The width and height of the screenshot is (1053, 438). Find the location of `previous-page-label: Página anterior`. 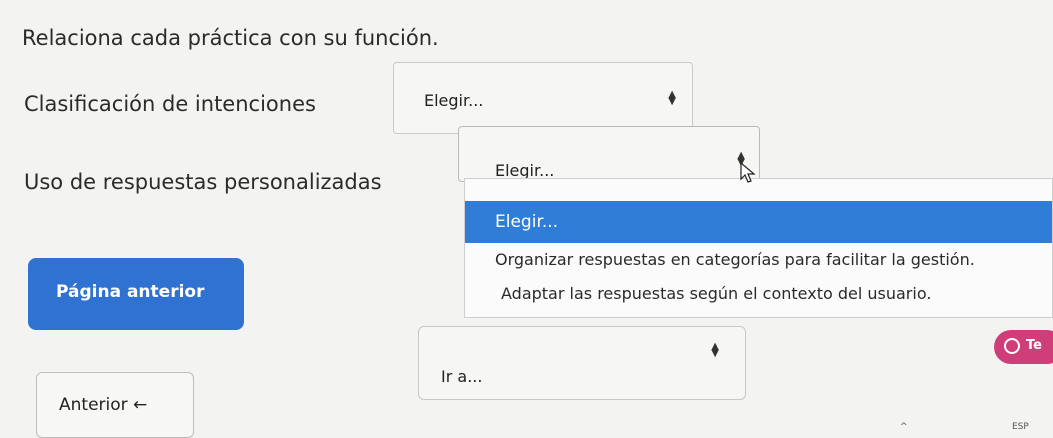

previous-page-label: Página anterior is located at coordinates (130, 292).